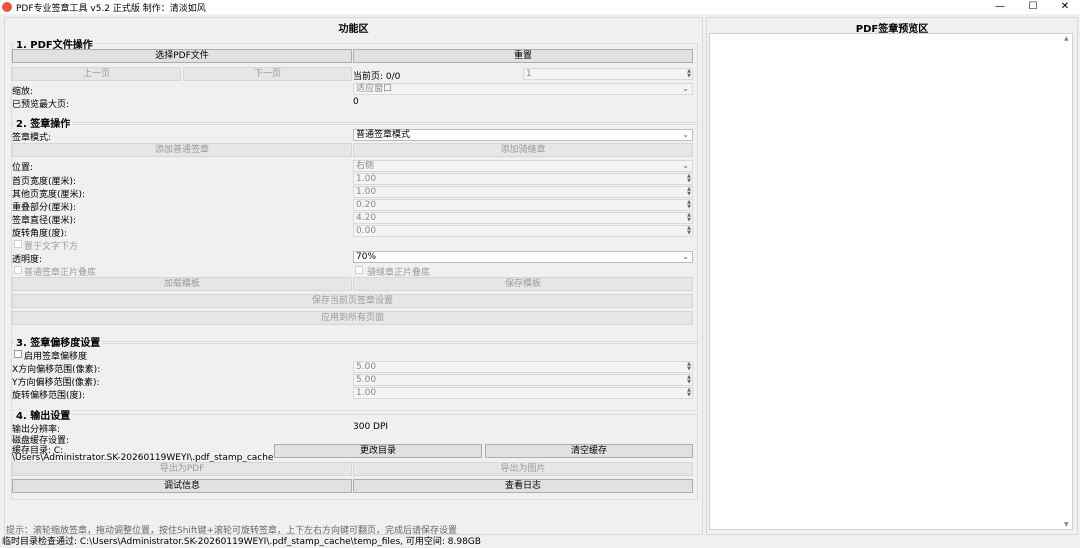 This screenshot has height=548, width=1080. I want to click on title-bar: PDF专业签章工具 v5.2 正式版 制作：清淡如风 — ☐ ✕, so click(540, 7).